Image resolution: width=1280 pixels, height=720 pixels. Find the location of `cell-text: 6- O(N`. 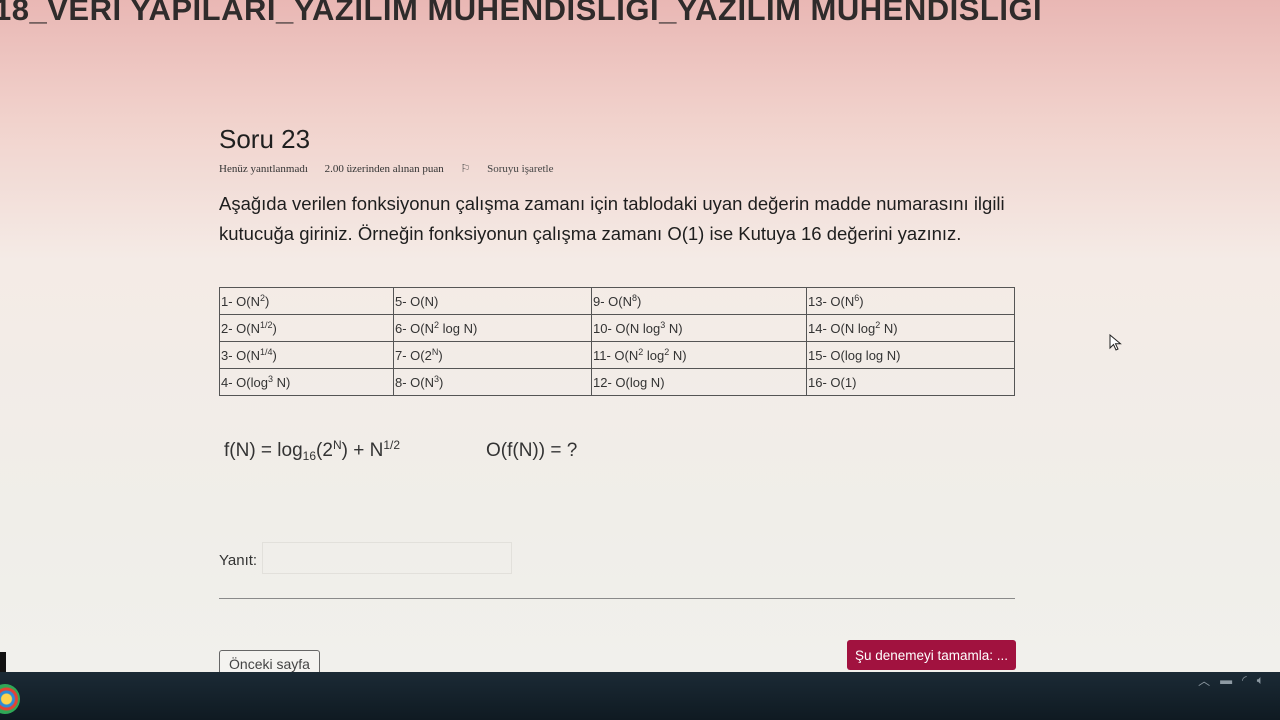

cell-text: 6- O(N is located at coordinates (414, 328).